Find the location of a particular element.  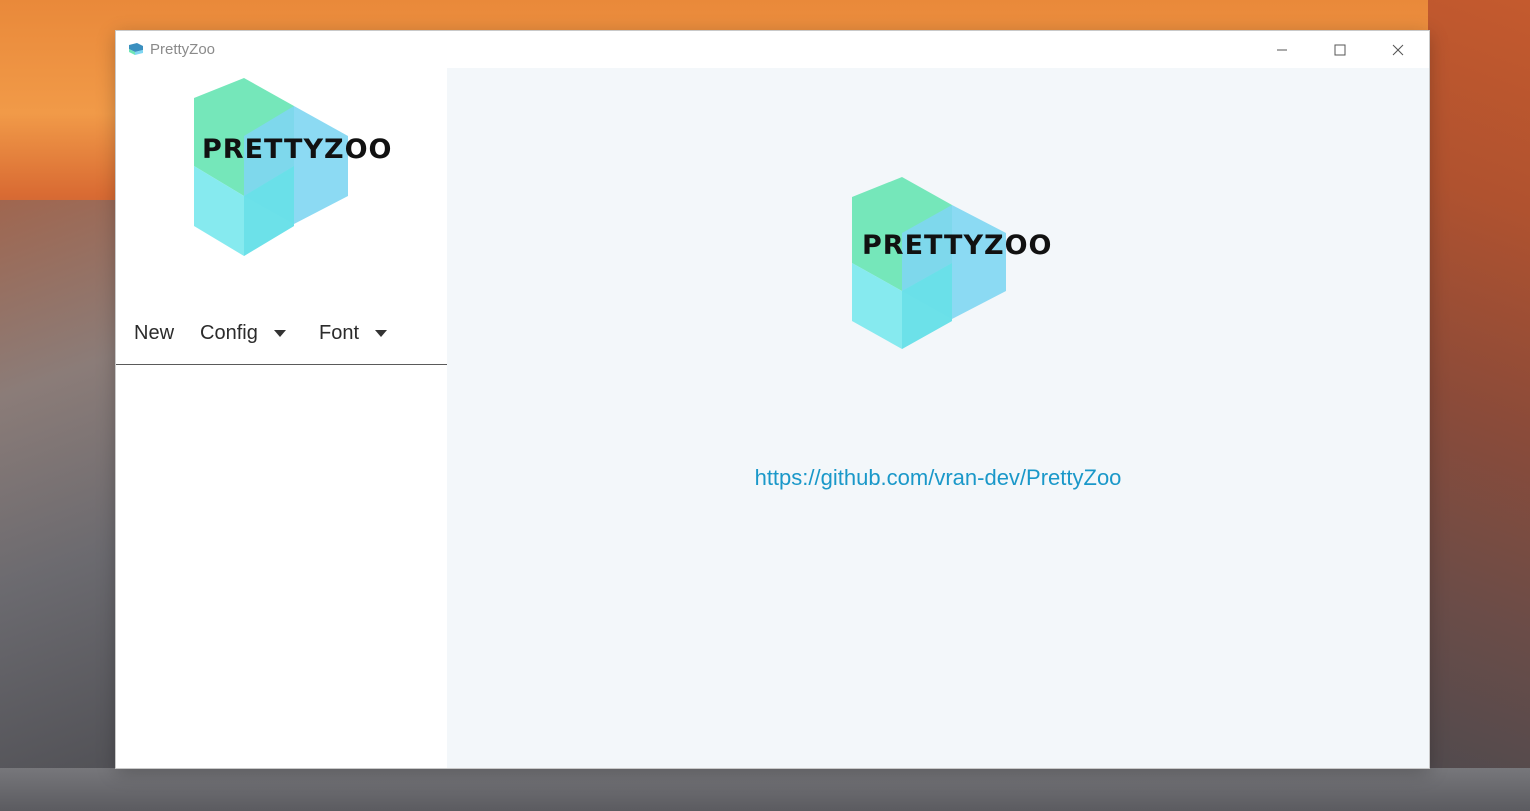

desktop-rock-bottom is located at coordinates (765, 789).